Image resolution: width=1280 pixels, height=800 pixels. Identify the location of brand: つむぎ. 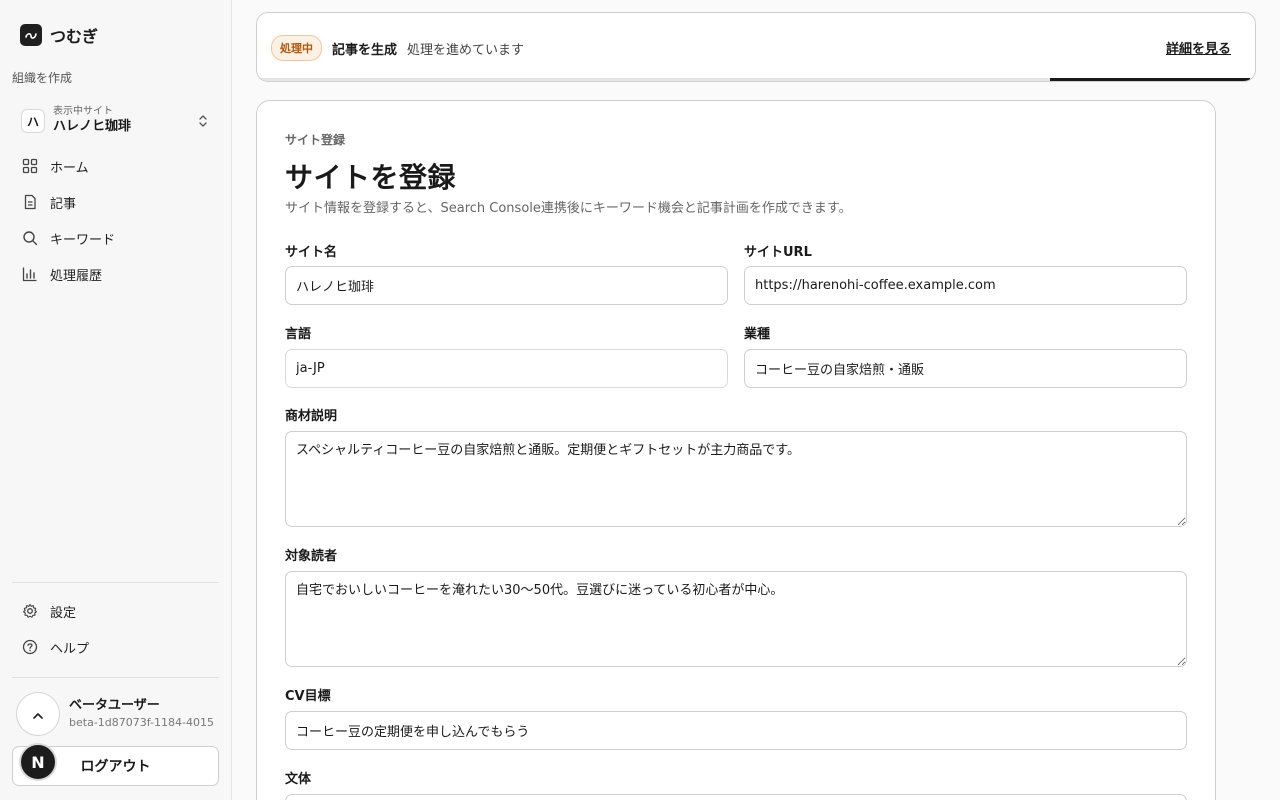
(59, 35).